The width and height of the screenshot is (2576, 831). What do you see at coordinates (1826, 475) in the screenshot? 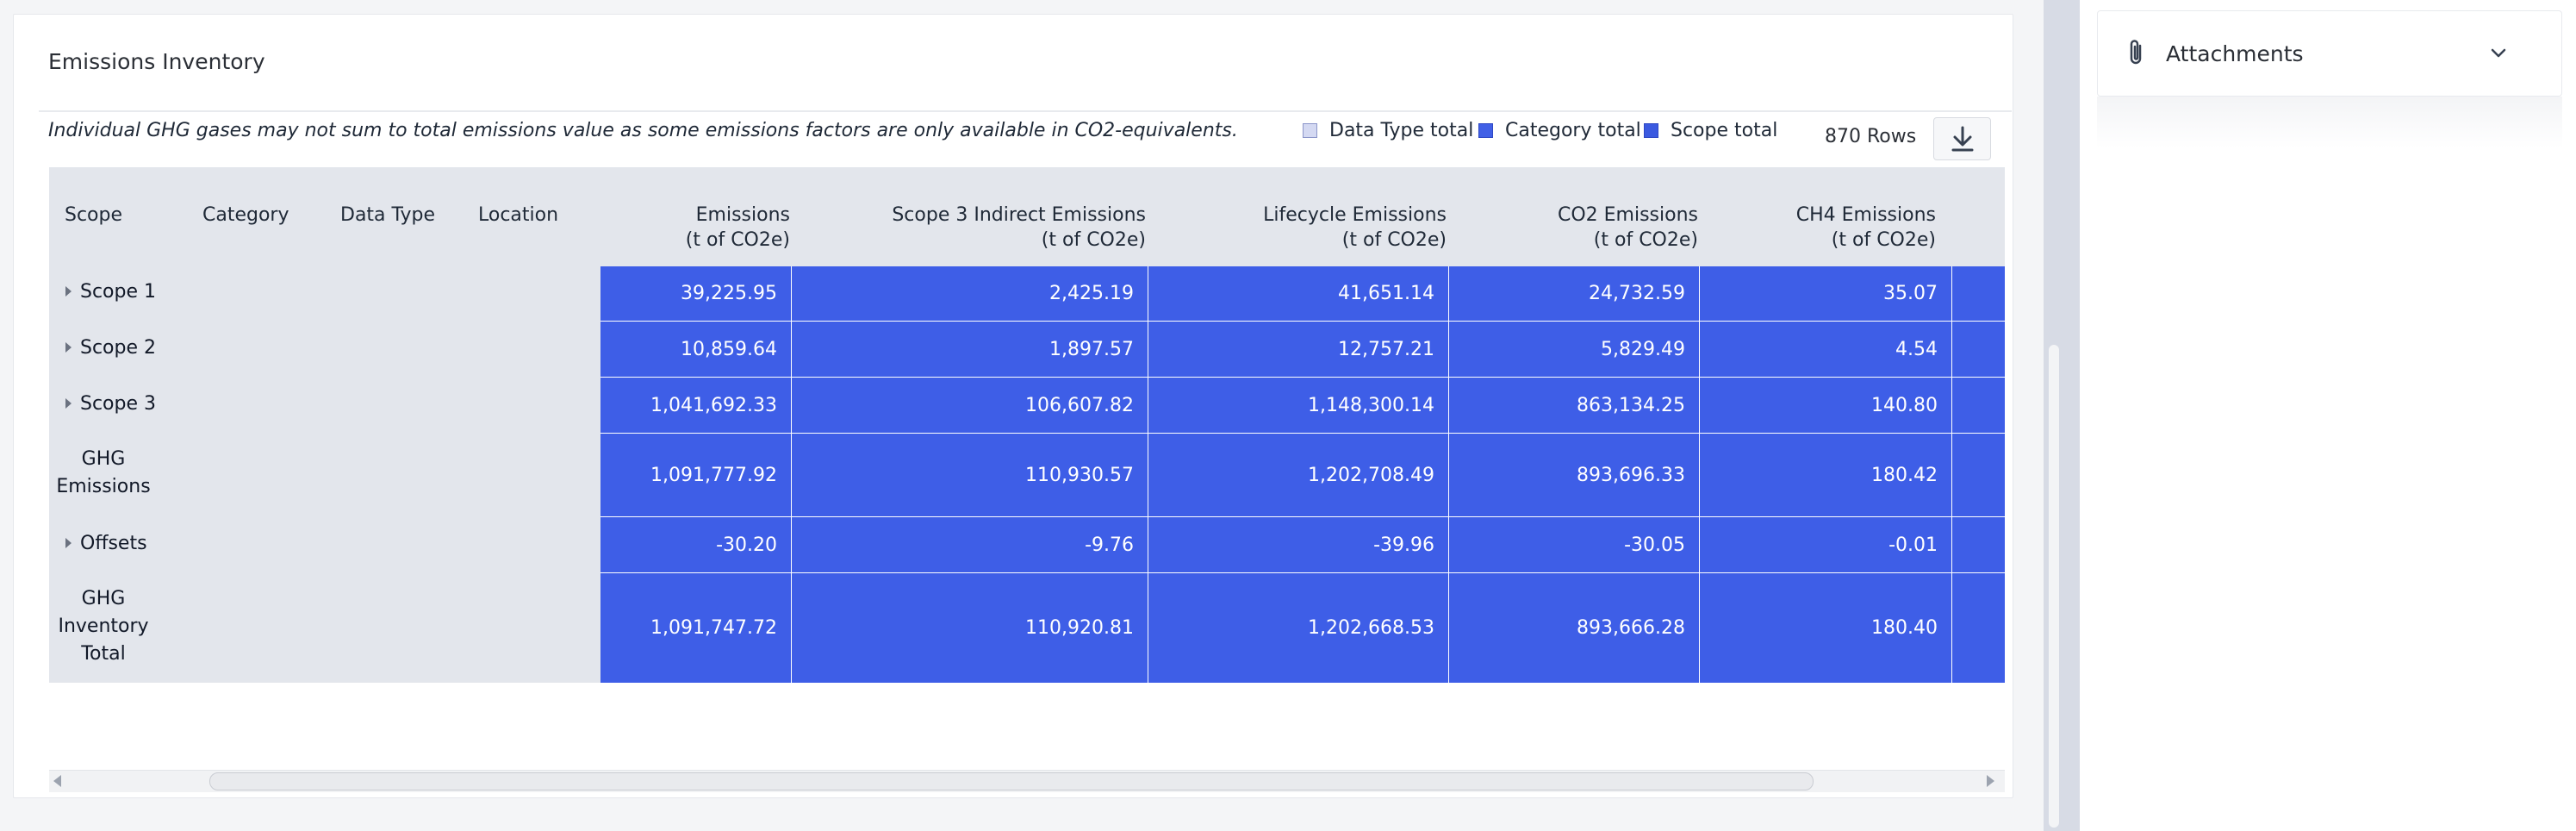
I see `table-cell: 180.42` at bounding box center [1826, 475].